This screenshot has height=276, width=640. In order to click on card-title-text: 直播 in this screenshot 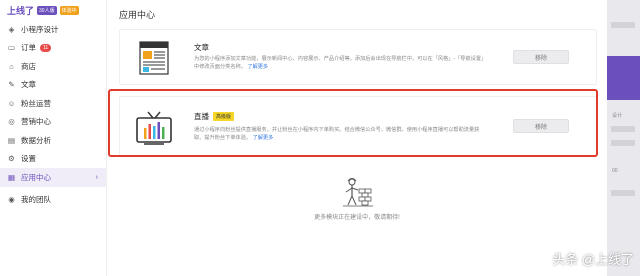, I will do `click(201, 116)`.